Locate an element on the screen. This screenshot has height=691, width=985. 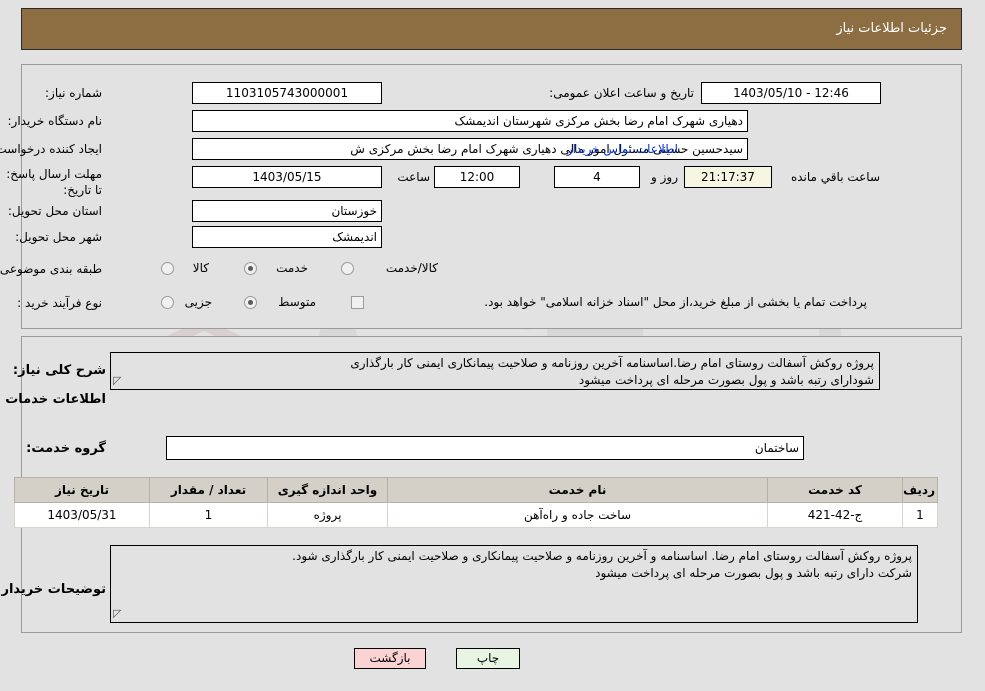
col-need-date: تاریخ نیاز is located at coordinates (83, 490).